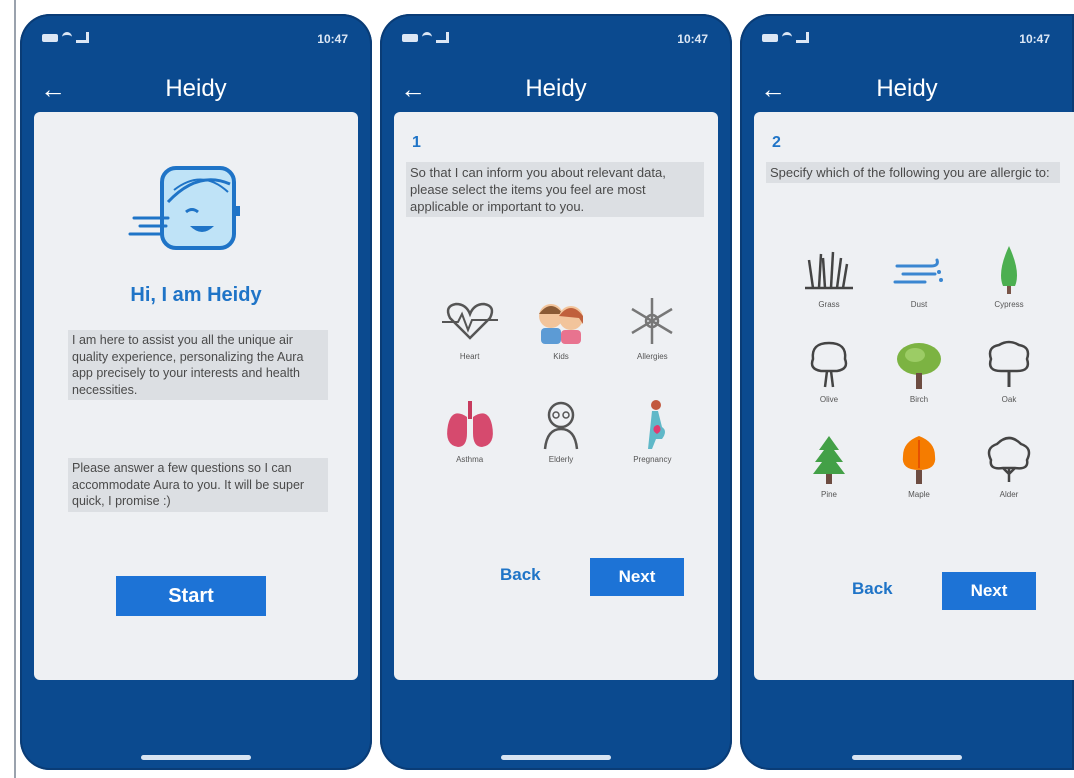 The width and height of the screenshot is (1074, 778). What do you see at coordinates (918, 271) in the screenshot?
I see `dust-icon` at bounding box center [918, 271].